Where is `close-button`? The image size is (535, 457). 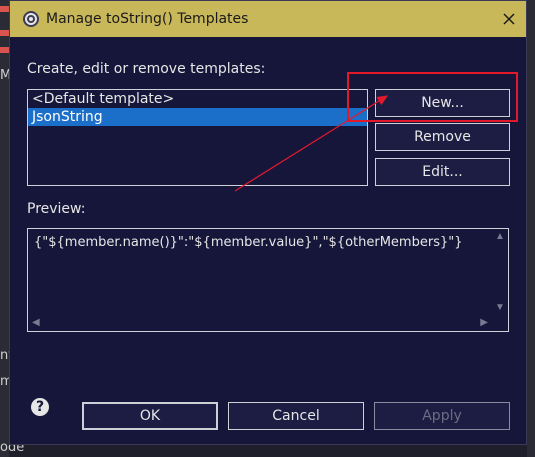 close-button is located at coordinates (509, 19).